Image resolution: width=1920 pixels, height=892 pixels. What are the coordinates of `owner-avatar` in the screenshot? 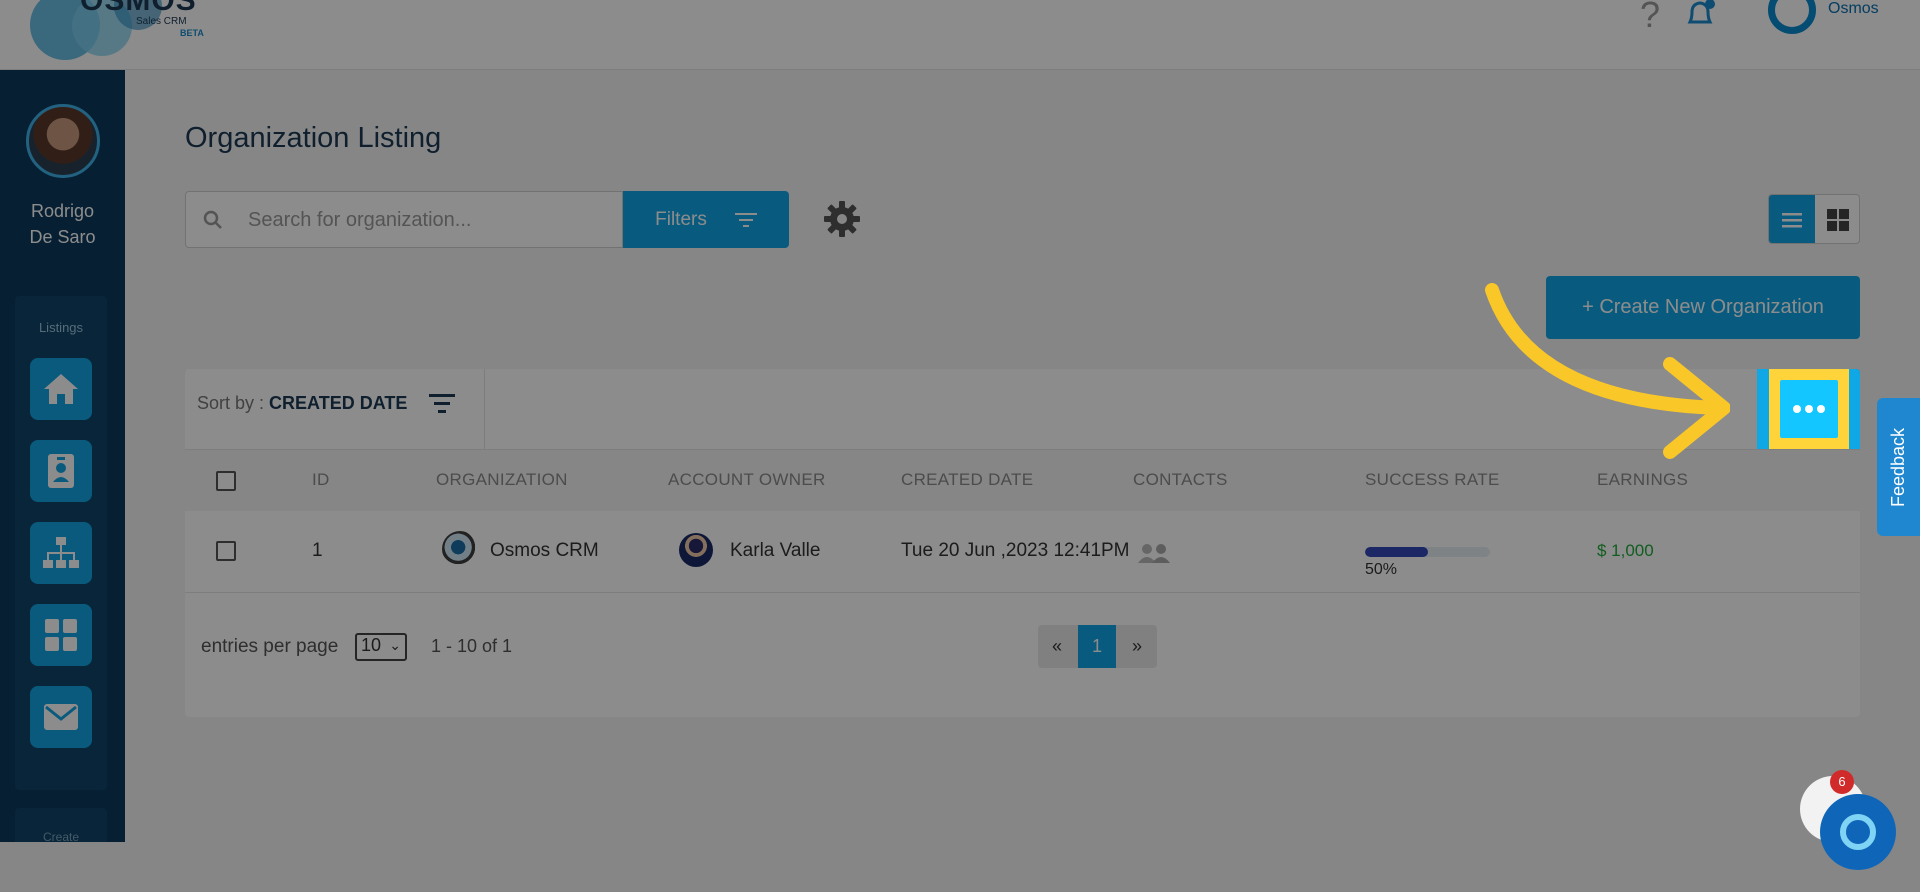 It's located at (696, 550).